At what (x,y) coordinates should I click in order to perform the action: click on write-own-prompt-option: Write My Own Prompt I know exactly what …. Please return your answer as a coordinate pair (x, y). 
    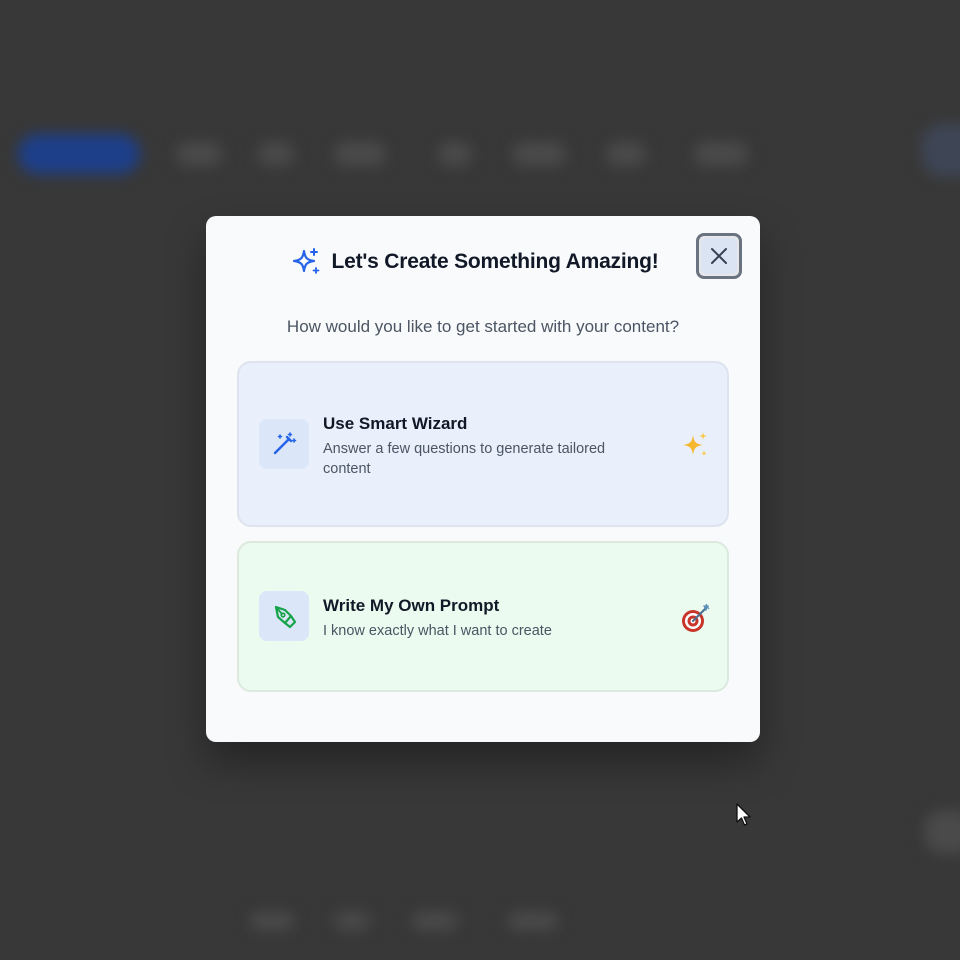
    Looking at the image, I should click on (483, 616).